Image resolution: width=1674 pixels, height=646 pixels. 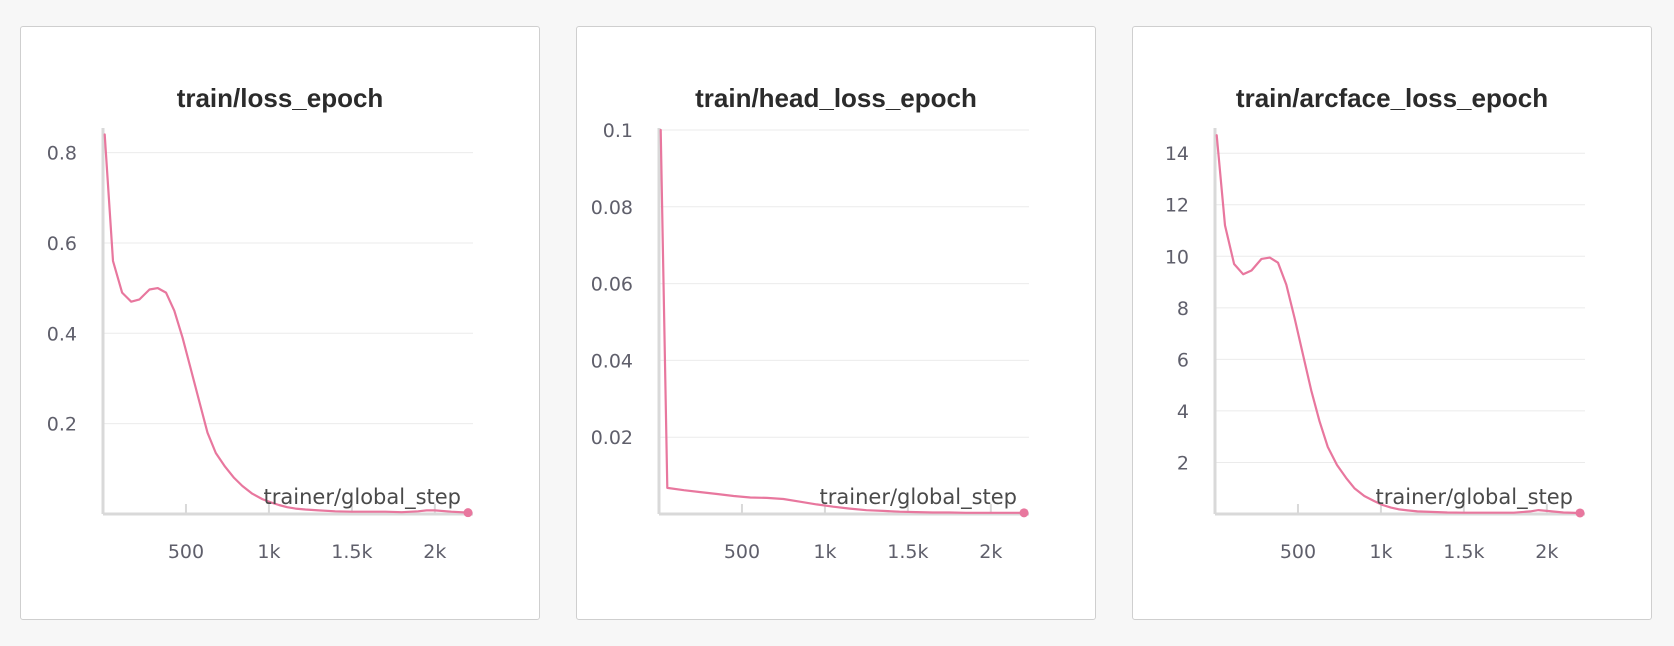 I want to click on y-tick-label: 0.02, so click(x=612, y=438).